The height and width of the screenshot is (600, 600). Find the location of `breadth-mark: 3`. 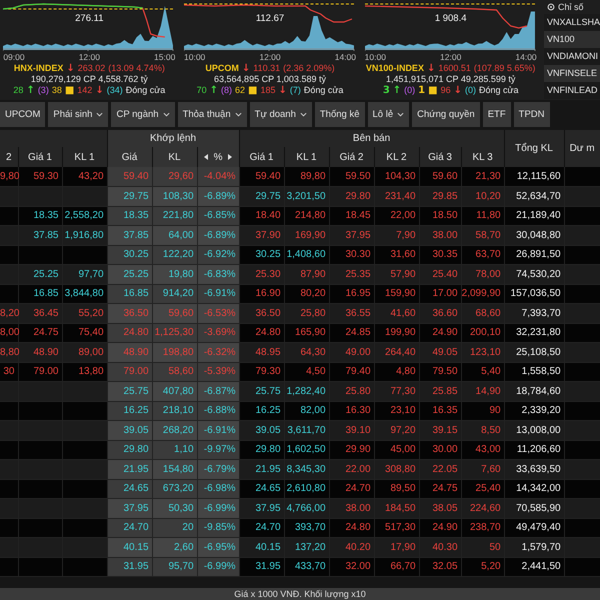

breadth-mark: 3 is located at coordinates (386, 90).